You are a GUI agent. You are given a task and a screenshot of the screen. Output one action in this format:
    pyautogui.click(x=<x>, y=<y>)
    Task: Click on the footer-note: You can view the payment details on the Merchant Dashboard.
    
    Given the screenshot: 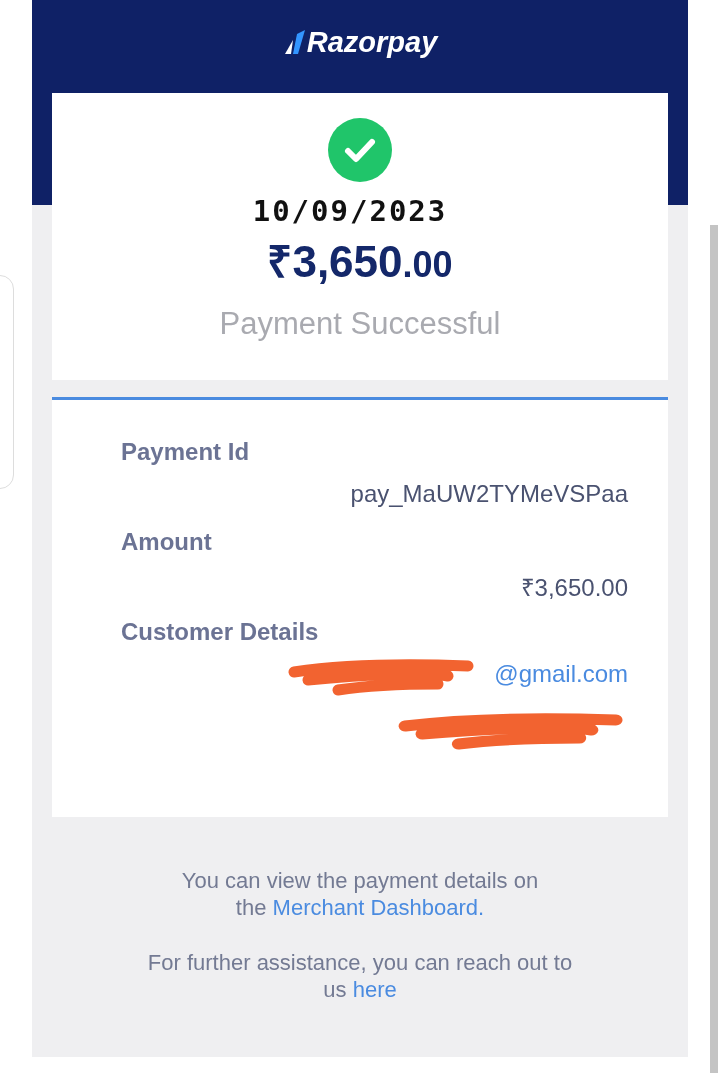 What is the action you would take?
    pyautogui.click(x=360, y=894)
    